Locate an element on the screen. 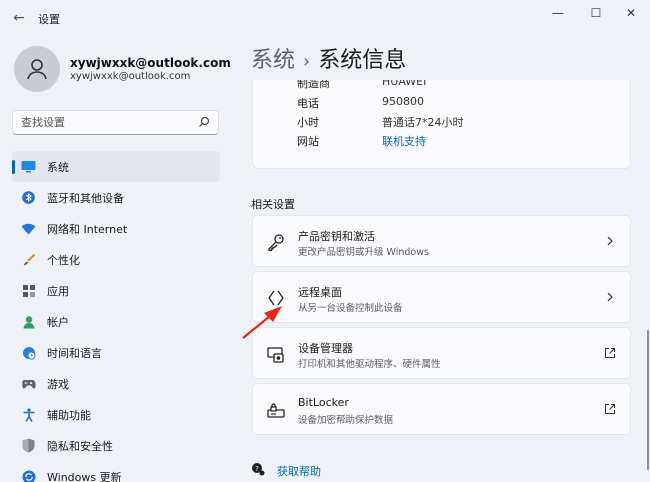  card-device-manager: 设备管理器 打印机和其他驱动程序、硬件属性 is located at coordinates (441, 353).